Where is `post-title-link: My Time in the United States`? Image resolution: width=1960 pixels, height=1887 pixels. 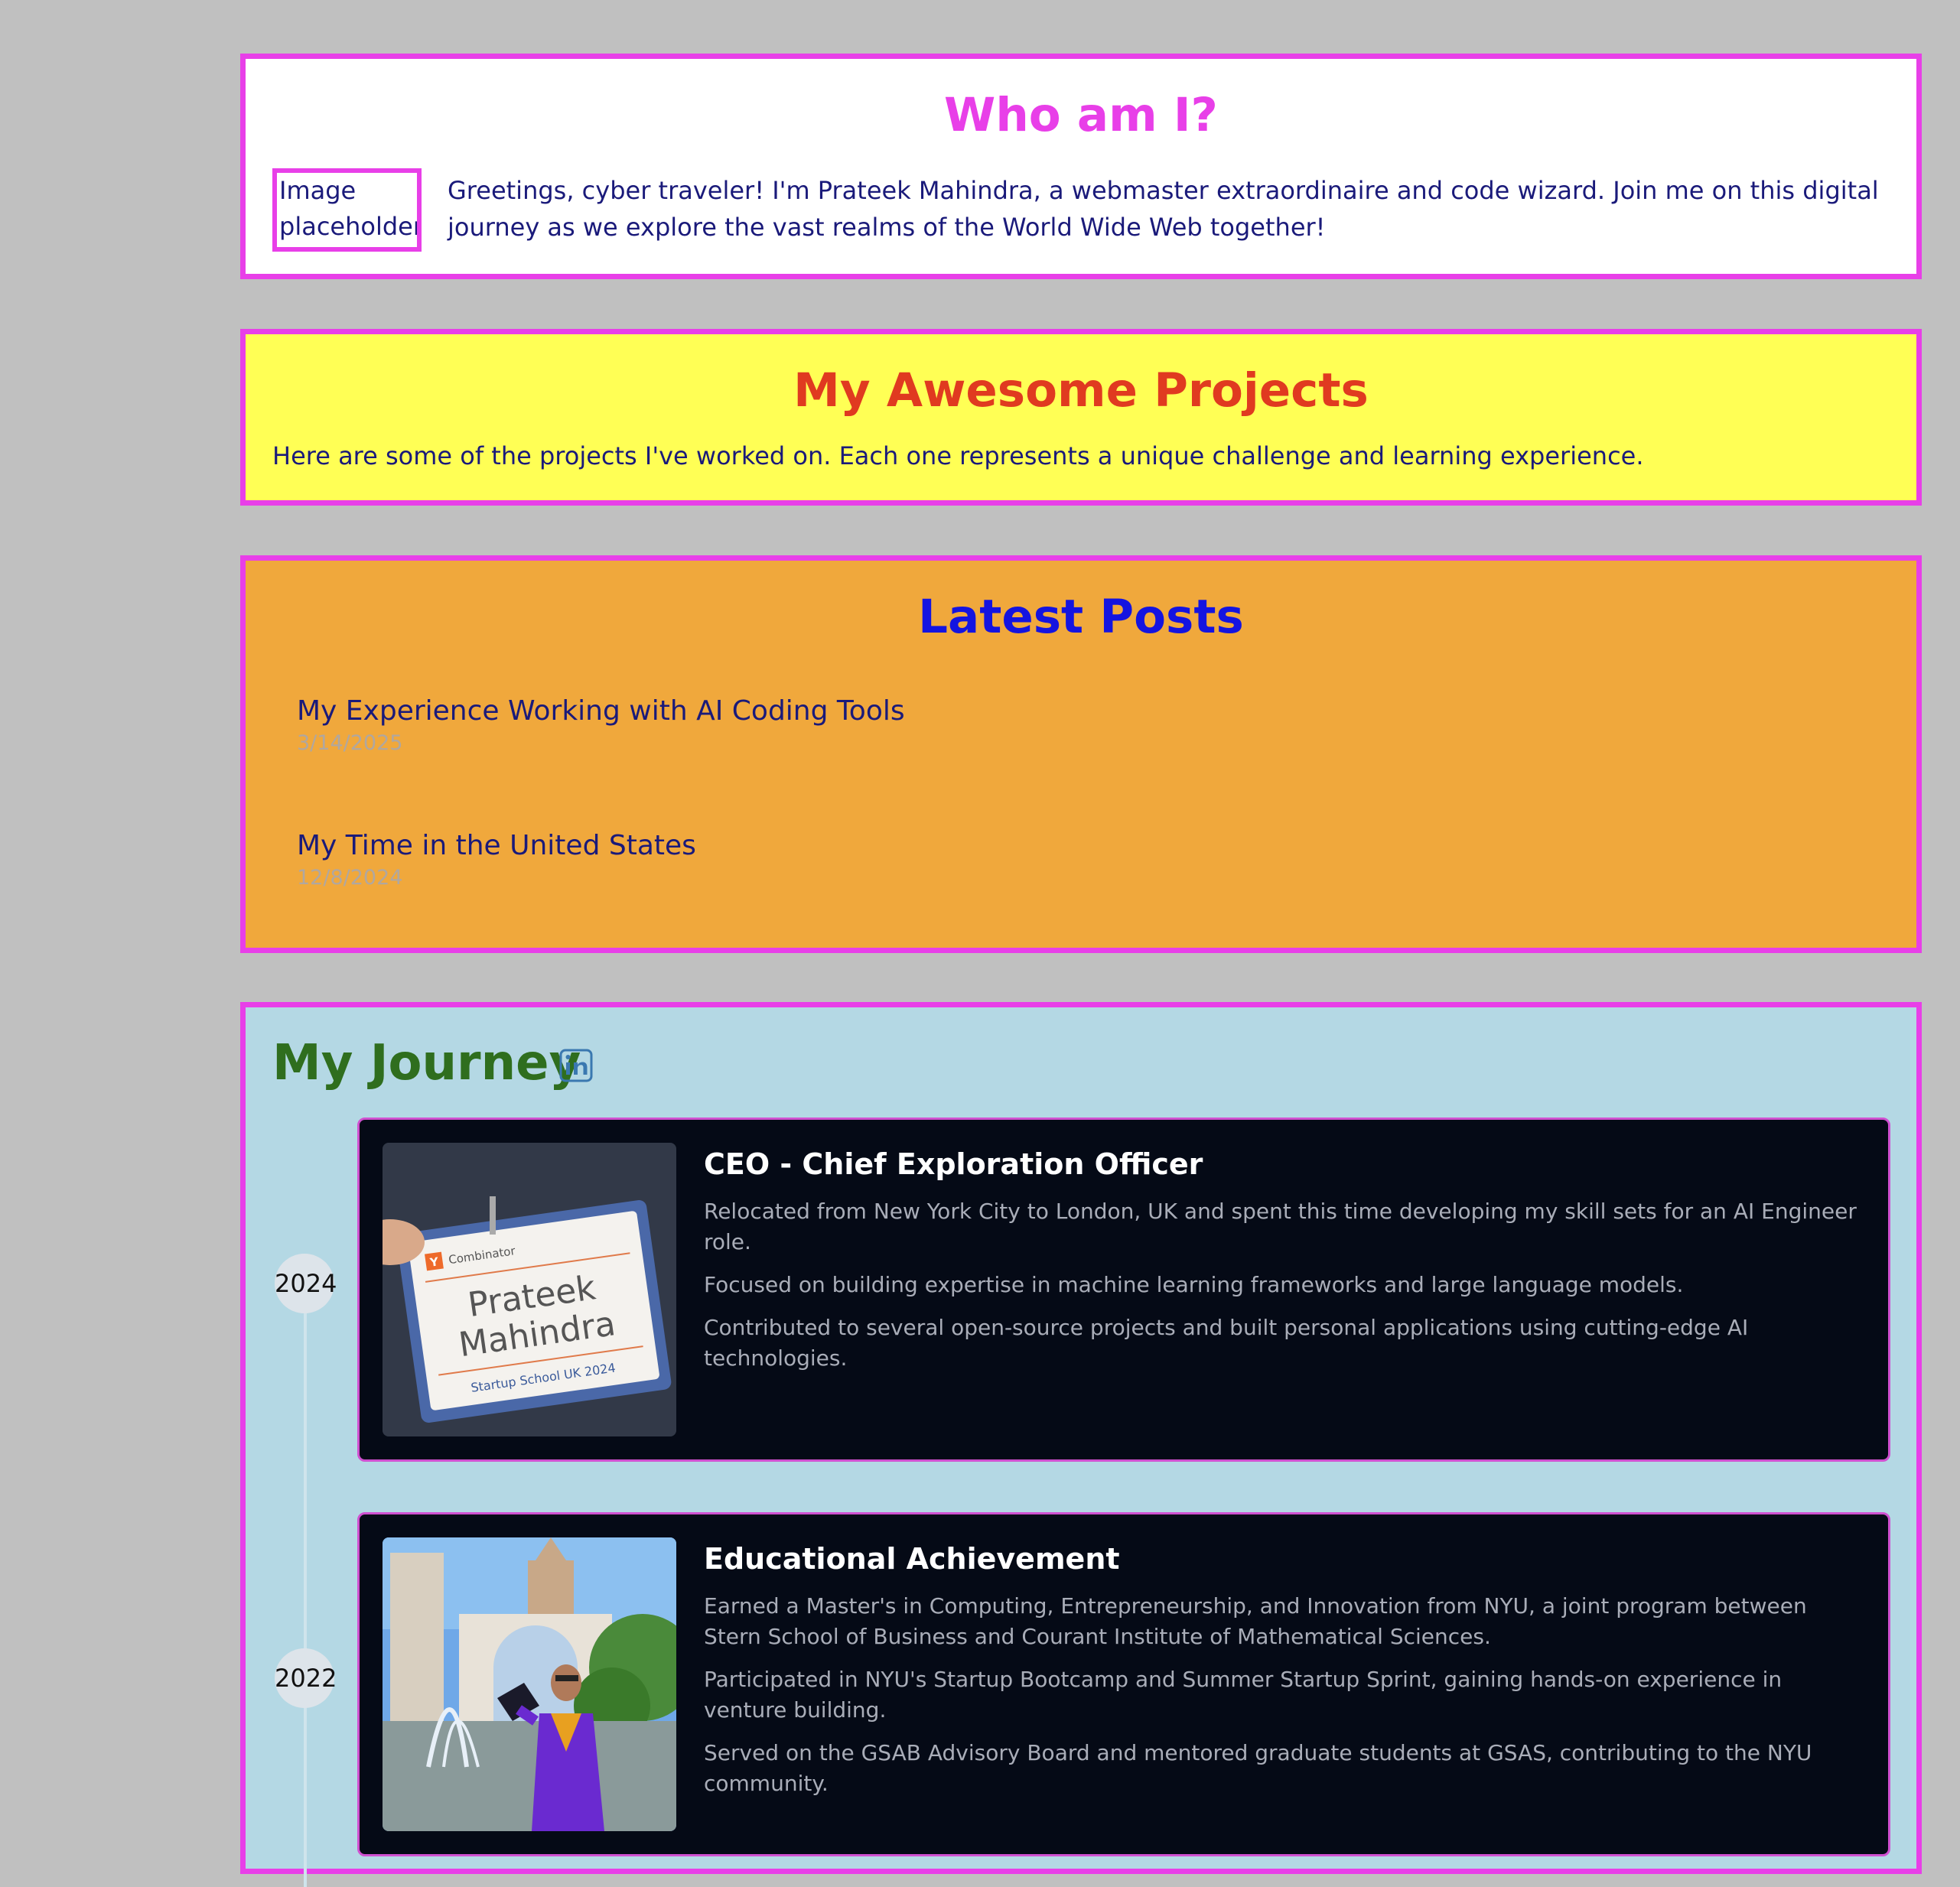 post-title-link: My Time in the United States is located at coordinates (496, 845).